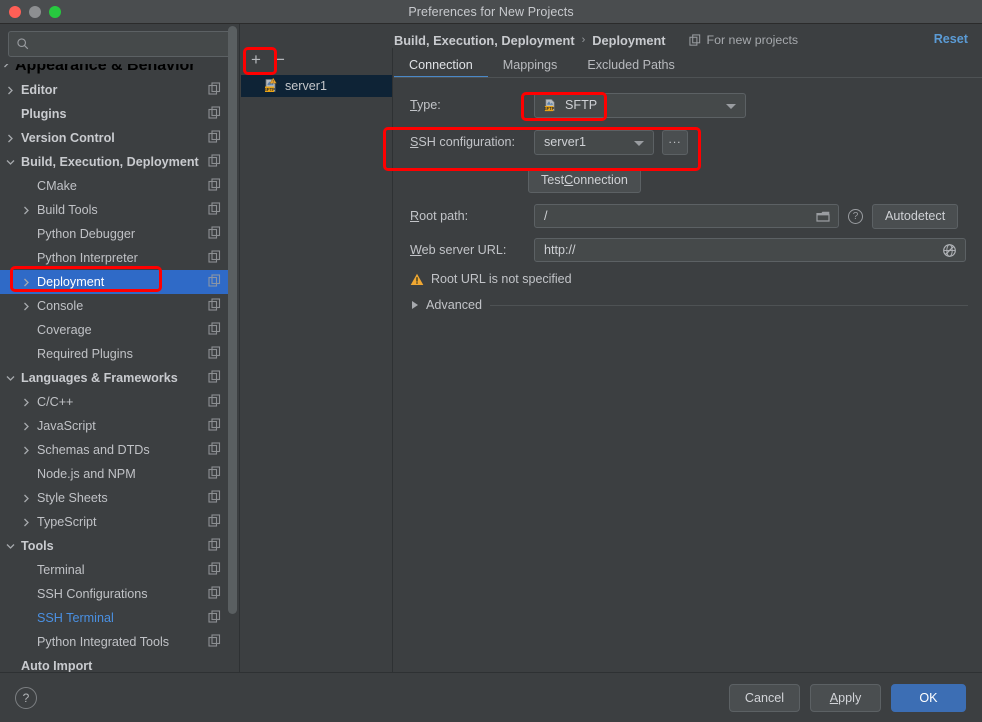  Describe the element at coordinates (915, 216) in the screenshot. I see `autodetect-button: Autodetect` at that location.